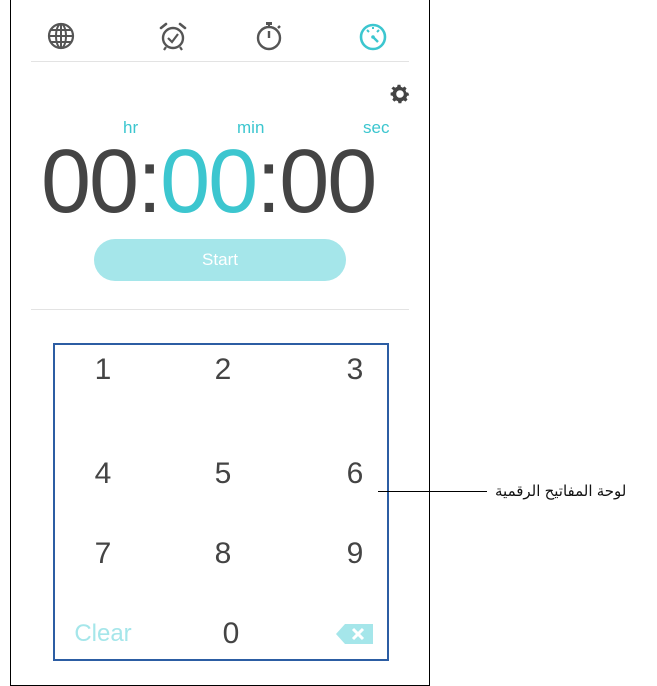  I want to click on globe-icon, so click(61, 36).